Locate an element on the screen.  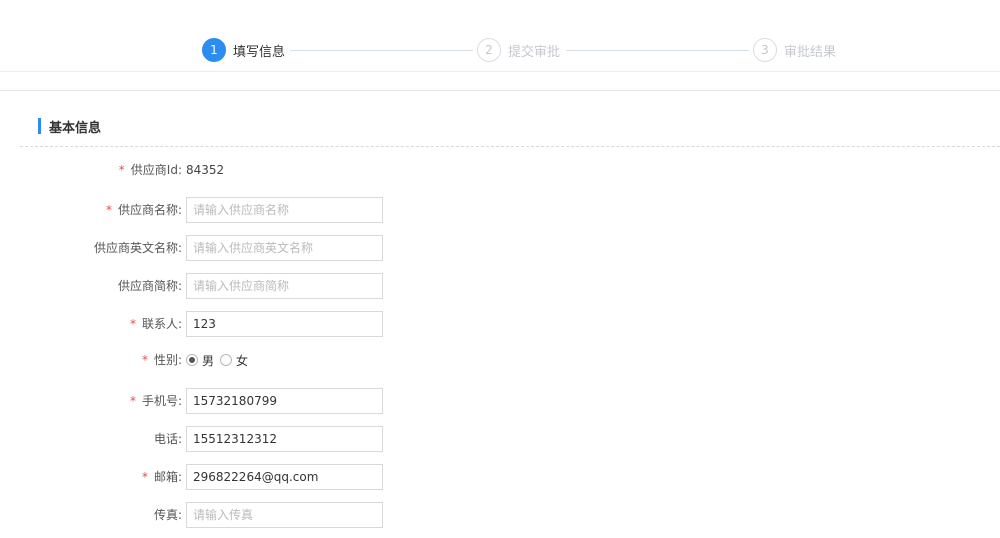
step-2-label: 提交审批 is located at coordinates (534, 52).